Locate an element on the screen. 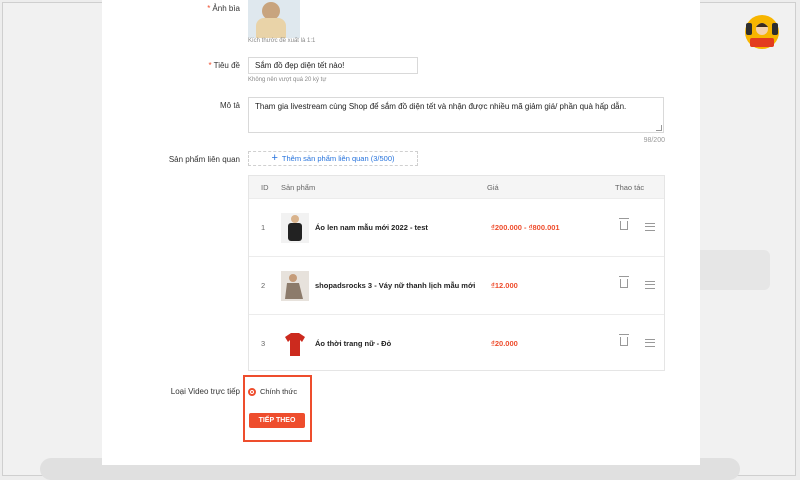 This screenshot has width=800, height=480. add-products-label: Thêm sản phẩm liên quan (3/500) is located at coordinates (338, 158).